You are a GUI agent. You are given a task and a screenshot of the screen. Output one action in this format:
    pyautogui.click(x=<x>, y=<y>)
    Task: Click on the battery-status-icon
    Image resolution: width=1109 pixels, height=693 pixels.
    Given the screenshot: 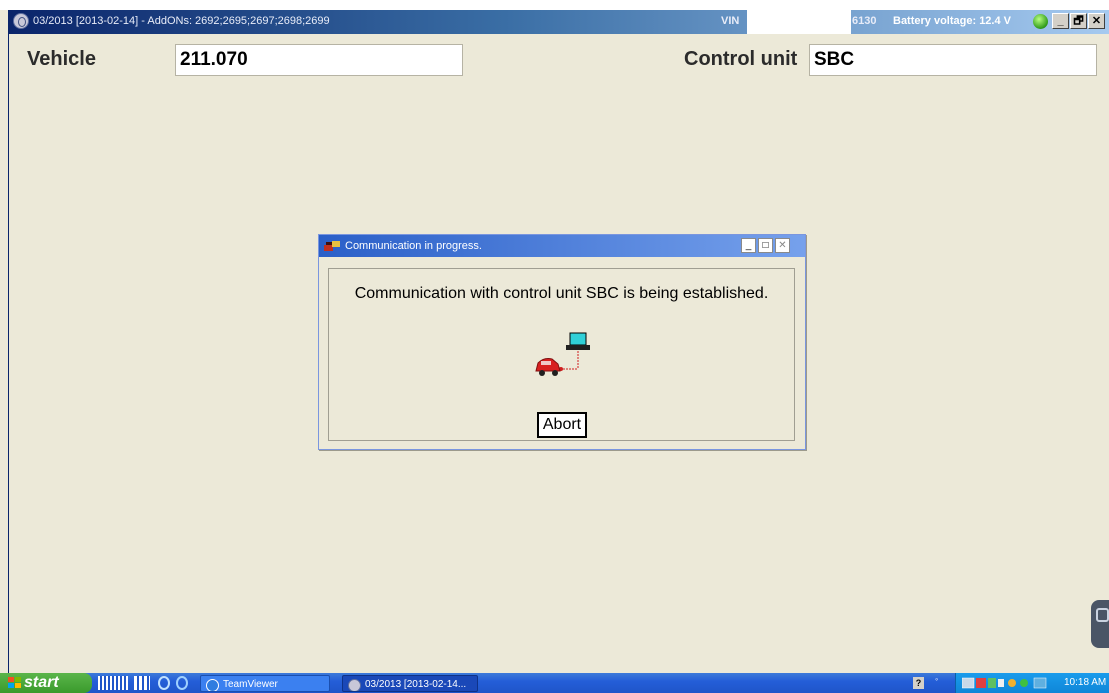 What is the action you would take?
    pyautogui.click(x=1040, y=21)
    